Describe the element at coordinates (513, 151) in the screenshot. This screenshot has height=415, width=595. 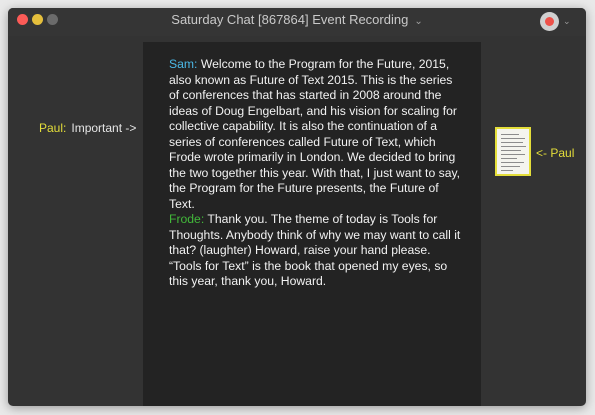
I see `document-thumbnail-icon` at that location.